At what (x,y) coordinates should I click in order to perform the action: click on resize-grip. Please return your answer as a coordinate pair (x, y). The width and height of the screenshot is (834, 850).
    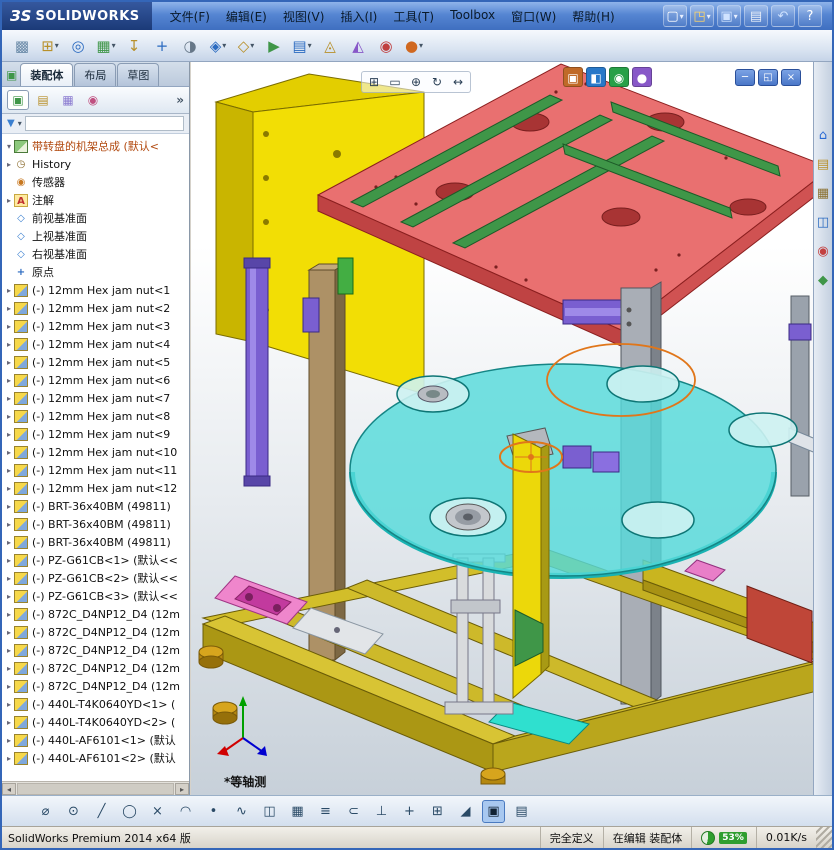
    Looking at the image, I should click on (824, 837).